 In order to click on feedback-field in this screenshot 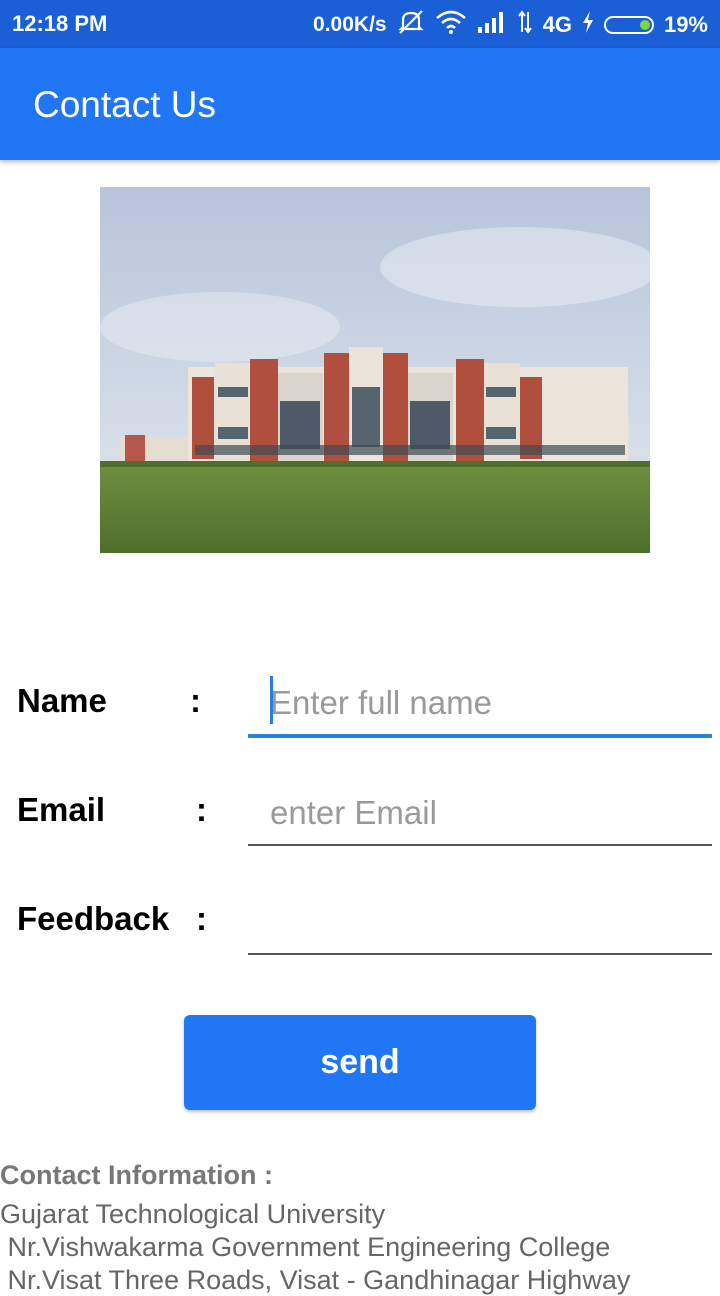, I will do `click(480, 922)`.